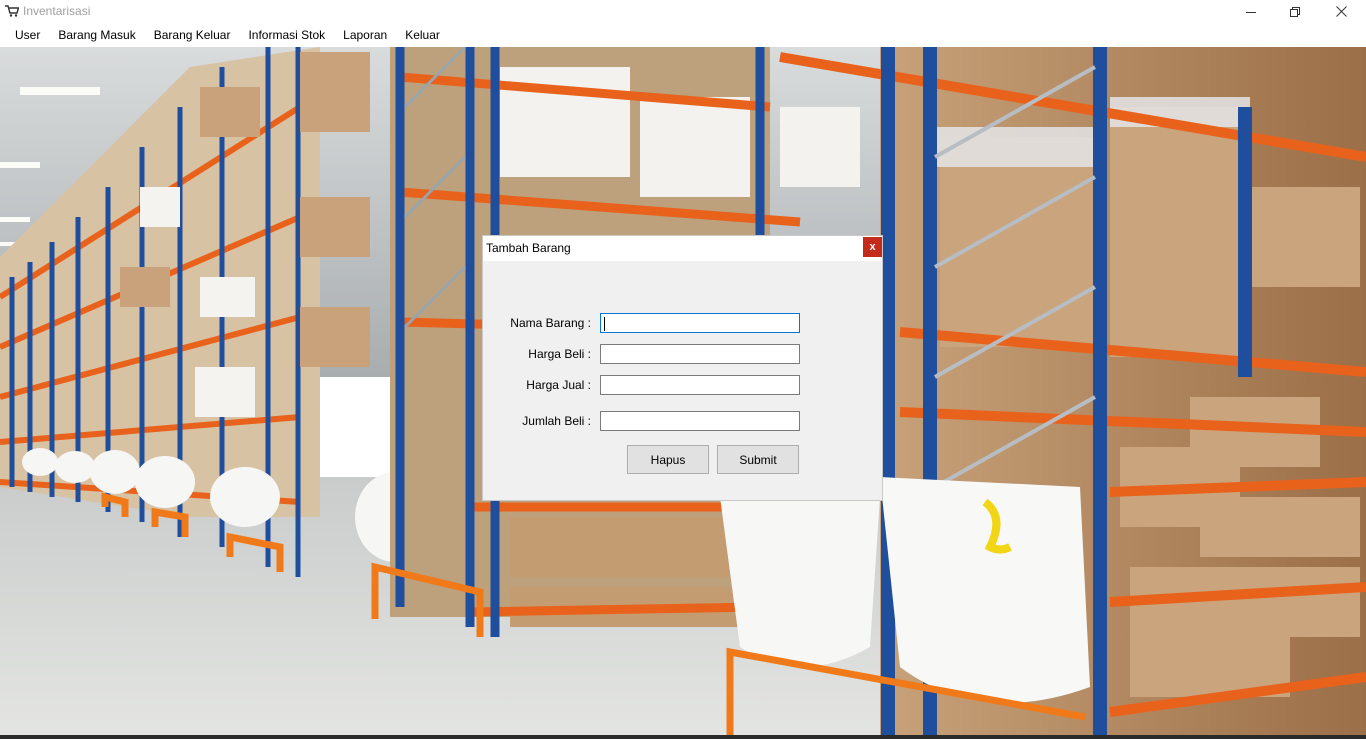 This screenshot has width=1366, height=739. I want to click on cart-icon, so click(12, 11).